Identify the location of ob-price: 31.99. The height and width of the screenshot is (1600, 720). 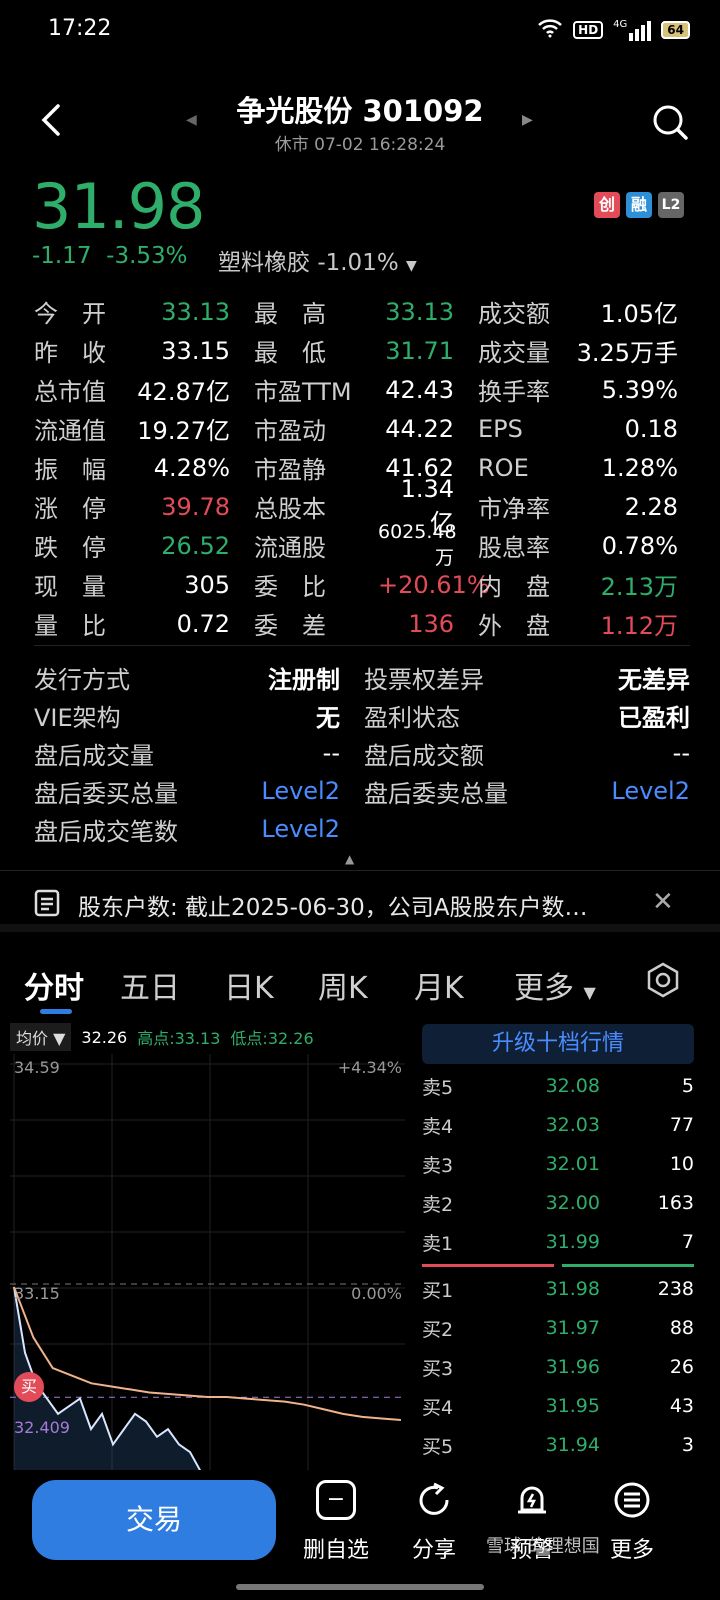
(572, 1242).